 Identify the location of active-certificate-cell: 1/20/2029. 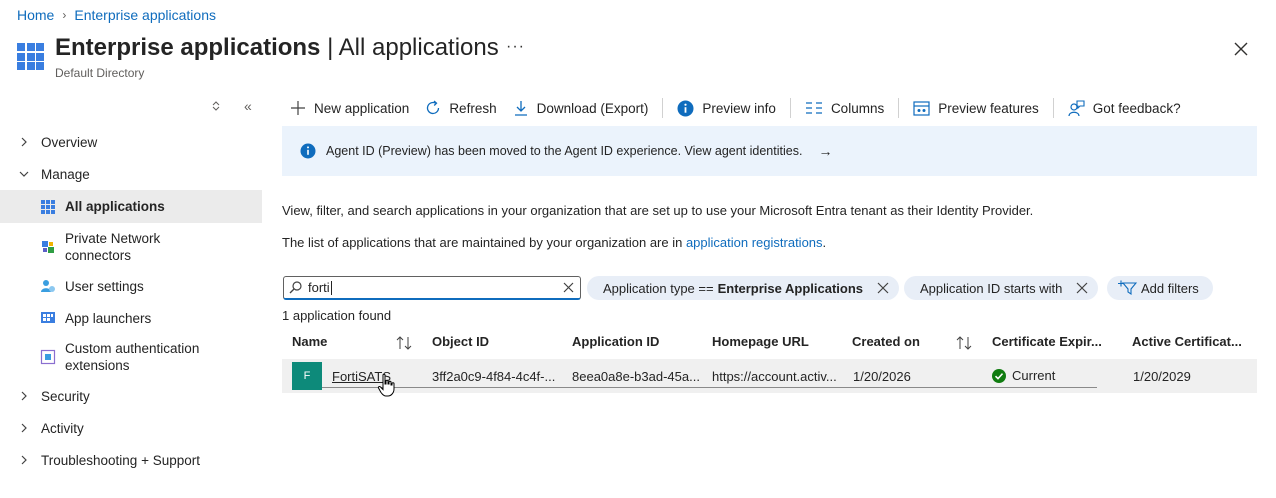
(1162, 376).